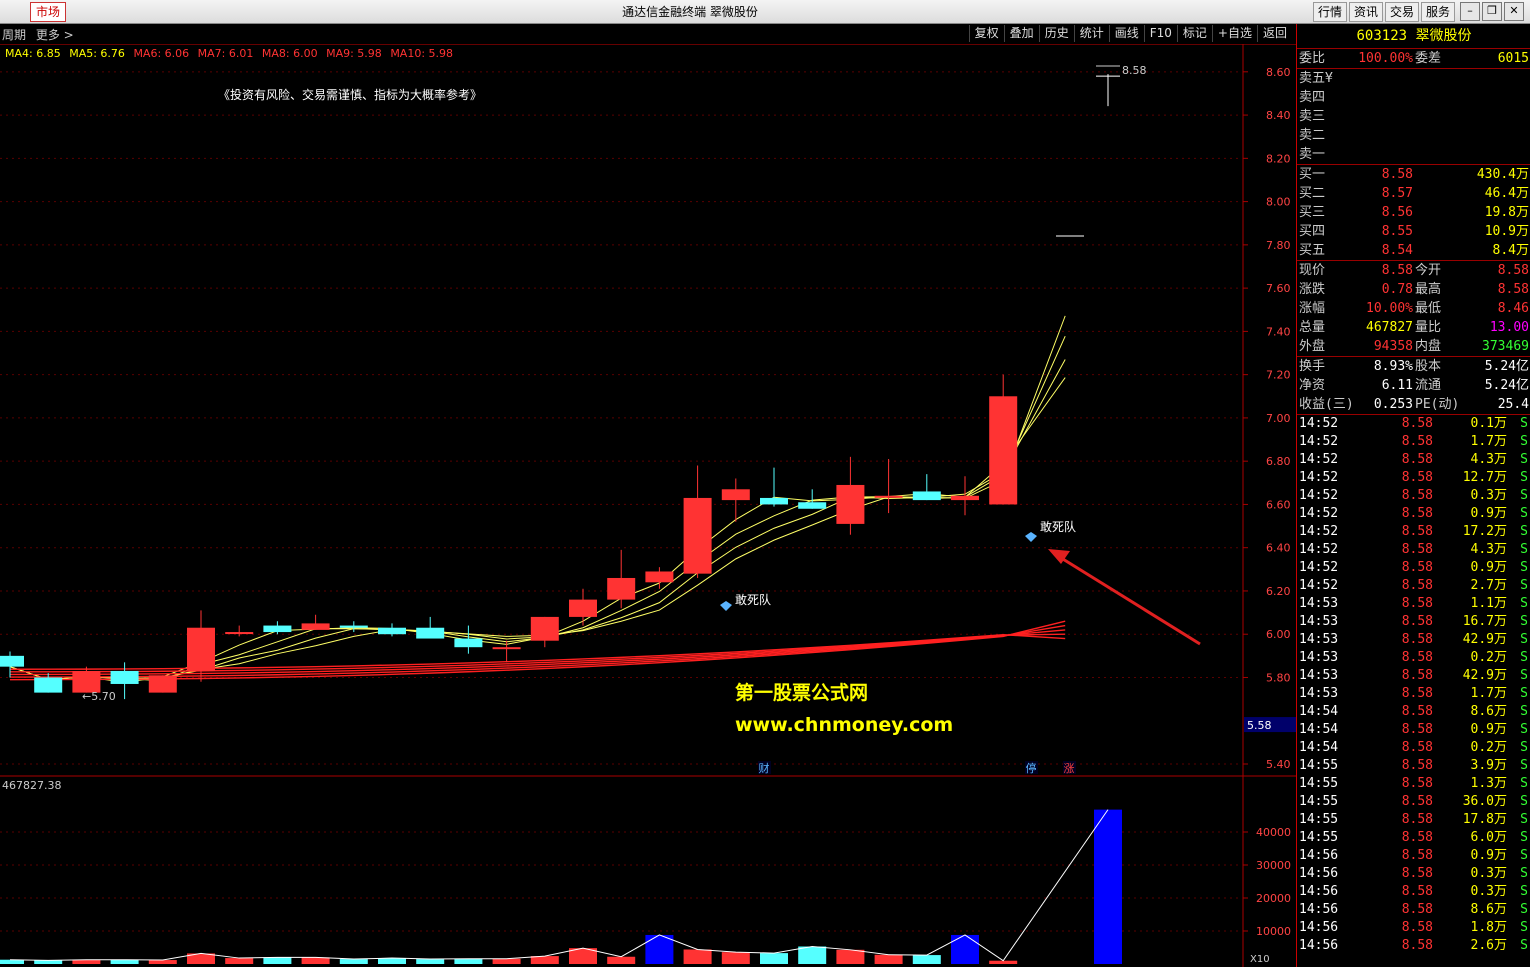  What do you see at coordinates (1091, 33) in the screenshot?
I see `tool-stats: 统计` at bounding box center [1091, 33].